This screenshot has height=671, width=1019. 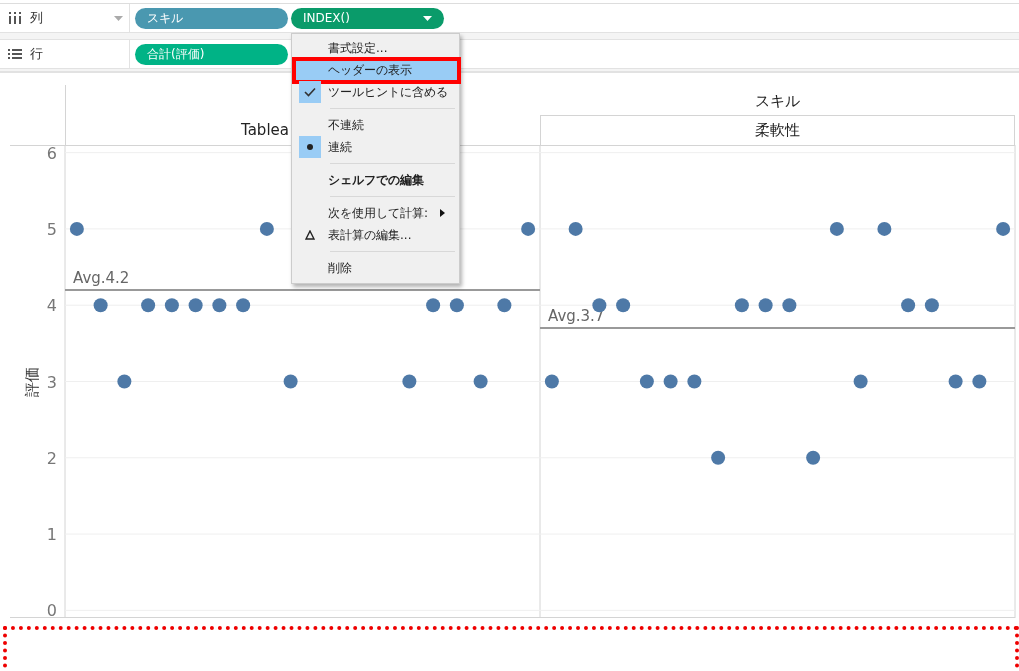 What do you see at coordinates (51, 535) in the screenshot?
I see `axis-tick-label: 1` at bounding box center [51, 535].